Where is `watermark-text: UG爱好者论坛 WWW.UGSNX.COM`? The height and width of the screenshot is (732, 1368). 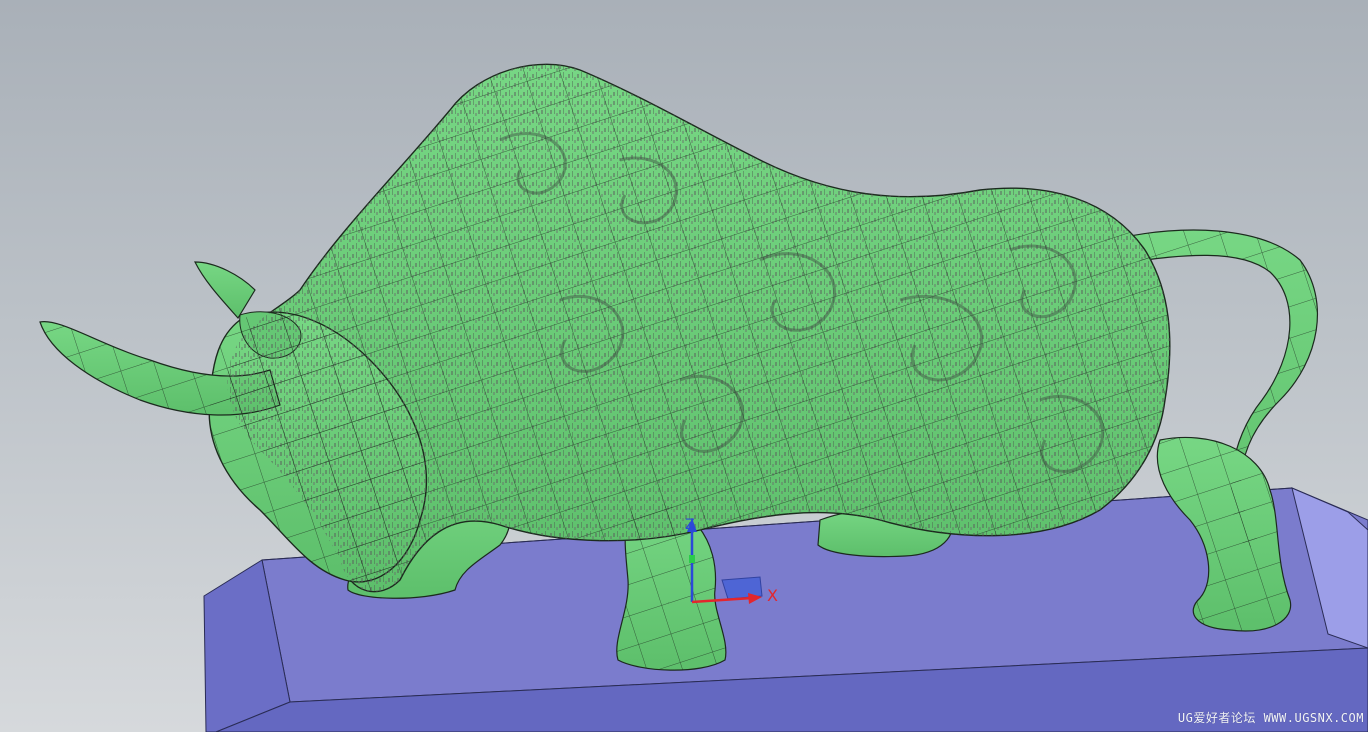
watermark-text: UG爱好者论坛 WWW.UGSNX.COM is located at coordinates (1270, 718).